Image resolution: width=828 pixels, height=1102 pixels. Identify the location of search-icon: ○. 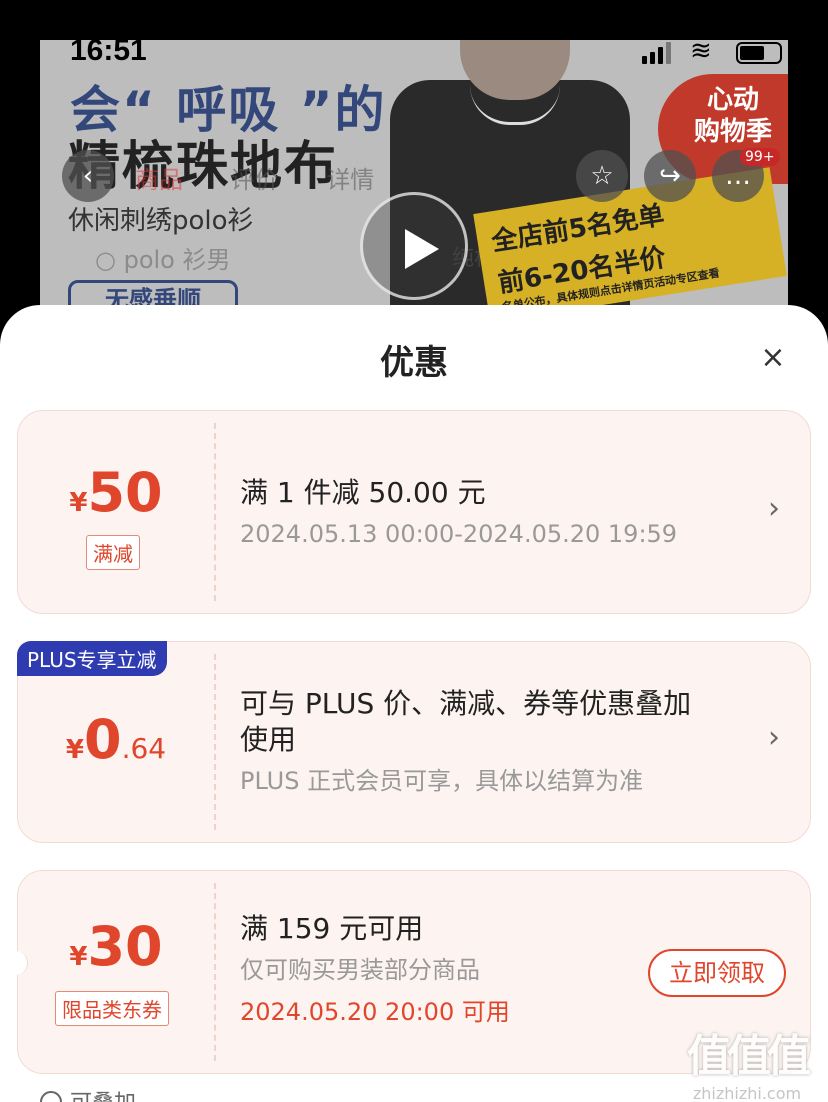
(105, 260).